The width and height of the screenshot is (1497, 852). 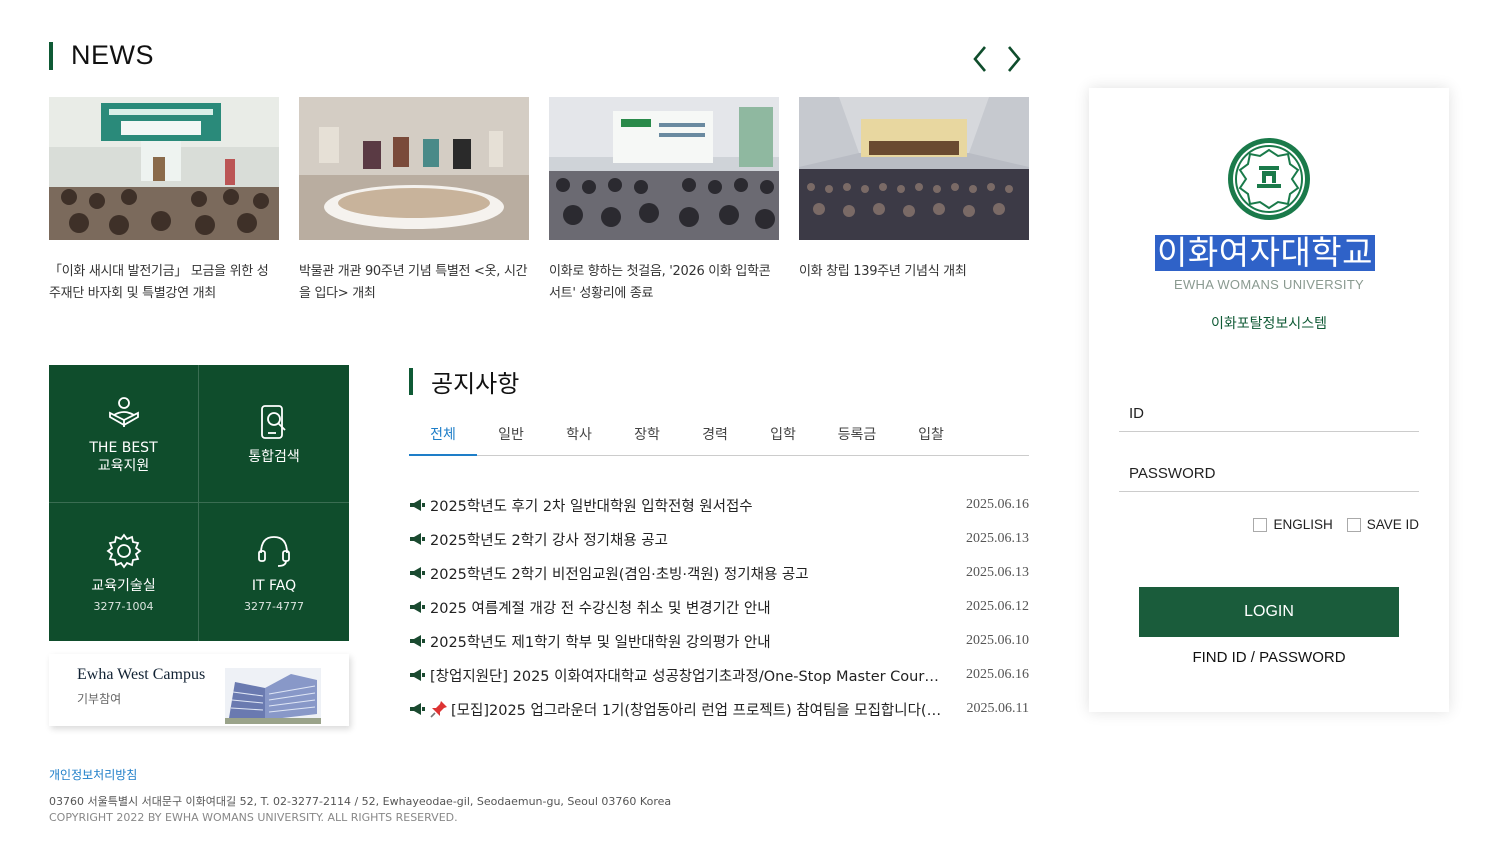 I want to click on chevron-right-icon, so click(x=1014, y=59).